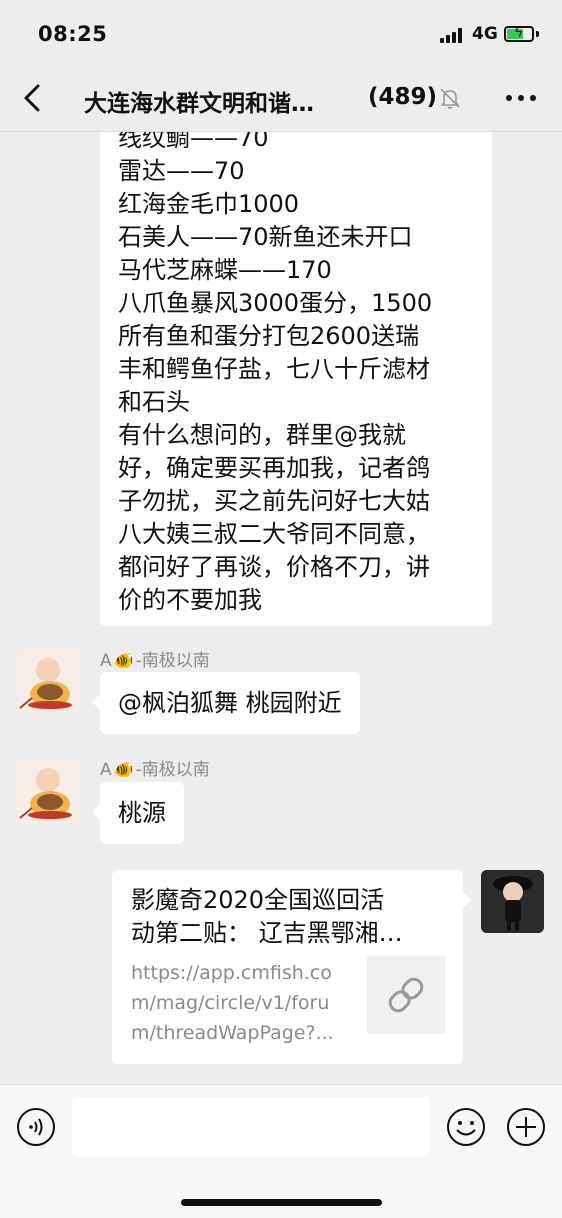 The width and height of the screenshot is (562, 1218). I want to click on chevron-left-icon, so click(33, 98).